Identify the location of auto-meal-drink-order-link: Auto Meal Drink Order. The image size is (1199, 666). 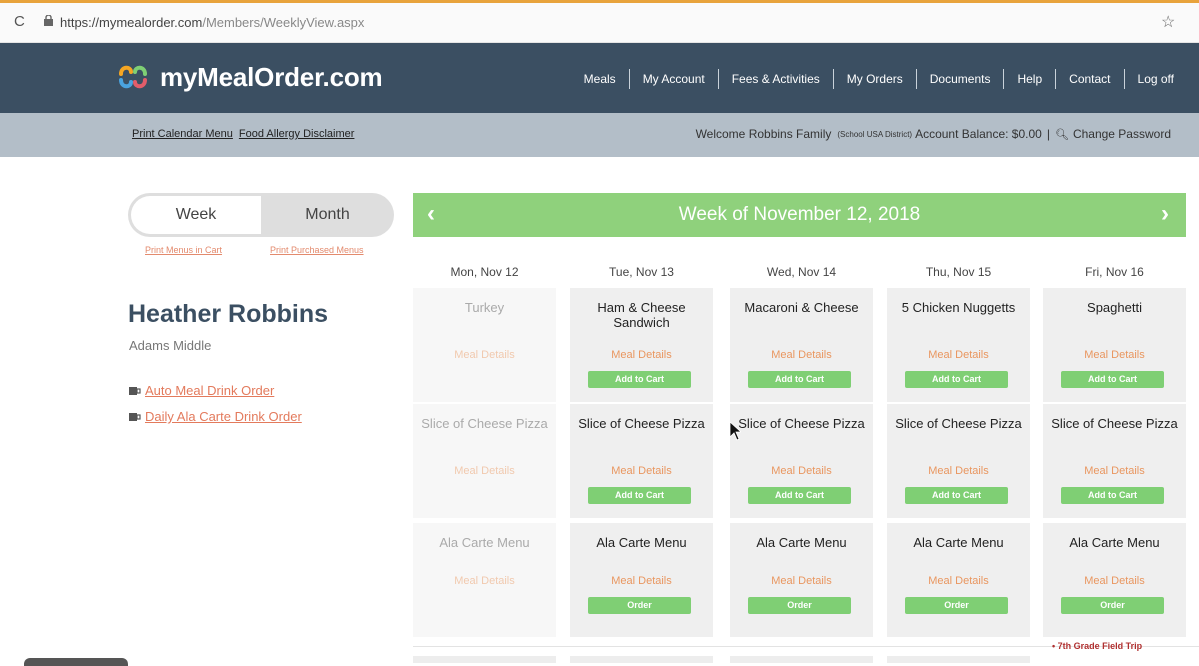
(201, 390).